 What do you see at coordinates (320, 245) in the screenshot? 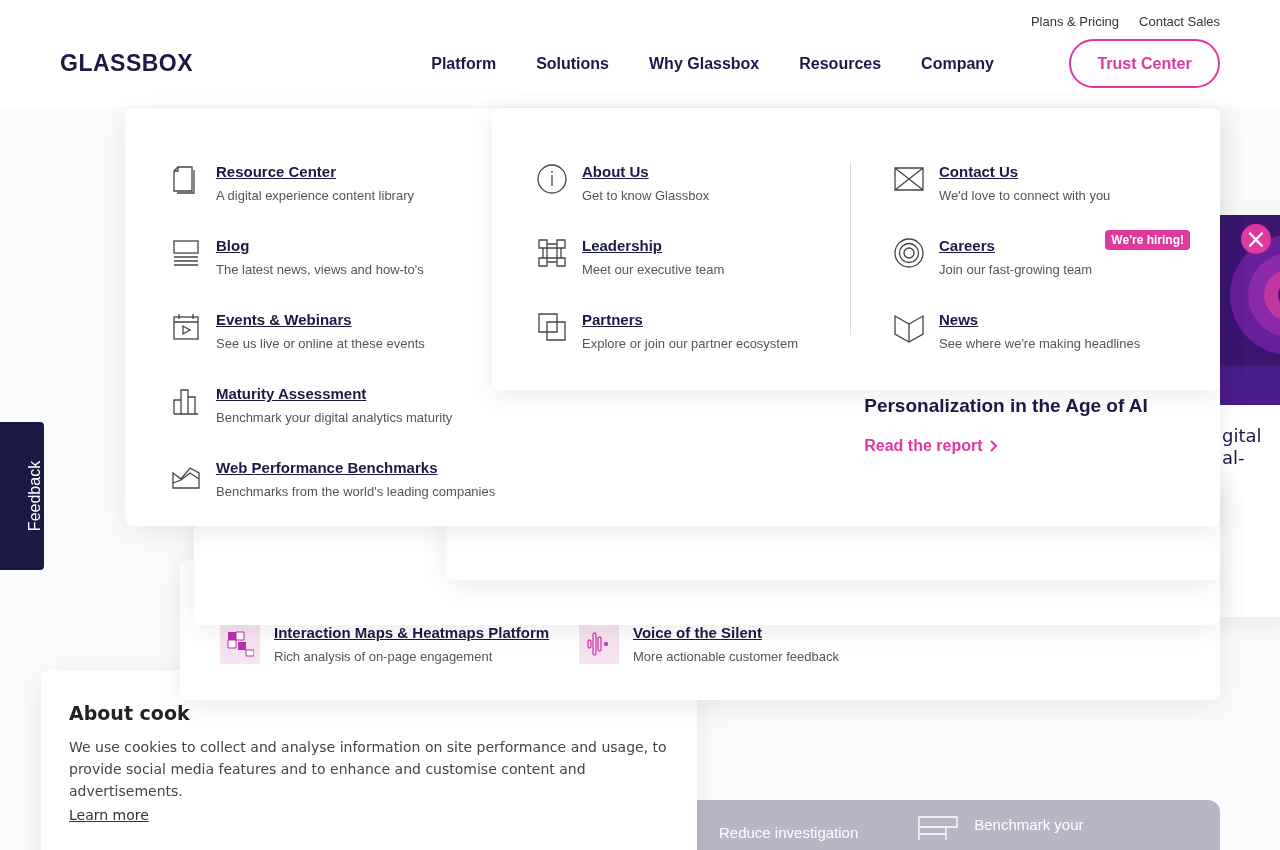
I see `menu-item-title: Blog` at bounding box center [320, 245].